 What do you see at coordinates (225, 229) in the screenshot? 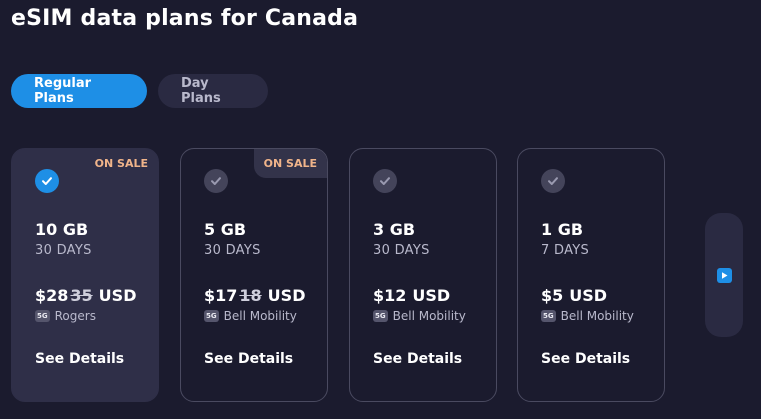
I see `plan-data: 5 GB` at bounding box center [225, 229].